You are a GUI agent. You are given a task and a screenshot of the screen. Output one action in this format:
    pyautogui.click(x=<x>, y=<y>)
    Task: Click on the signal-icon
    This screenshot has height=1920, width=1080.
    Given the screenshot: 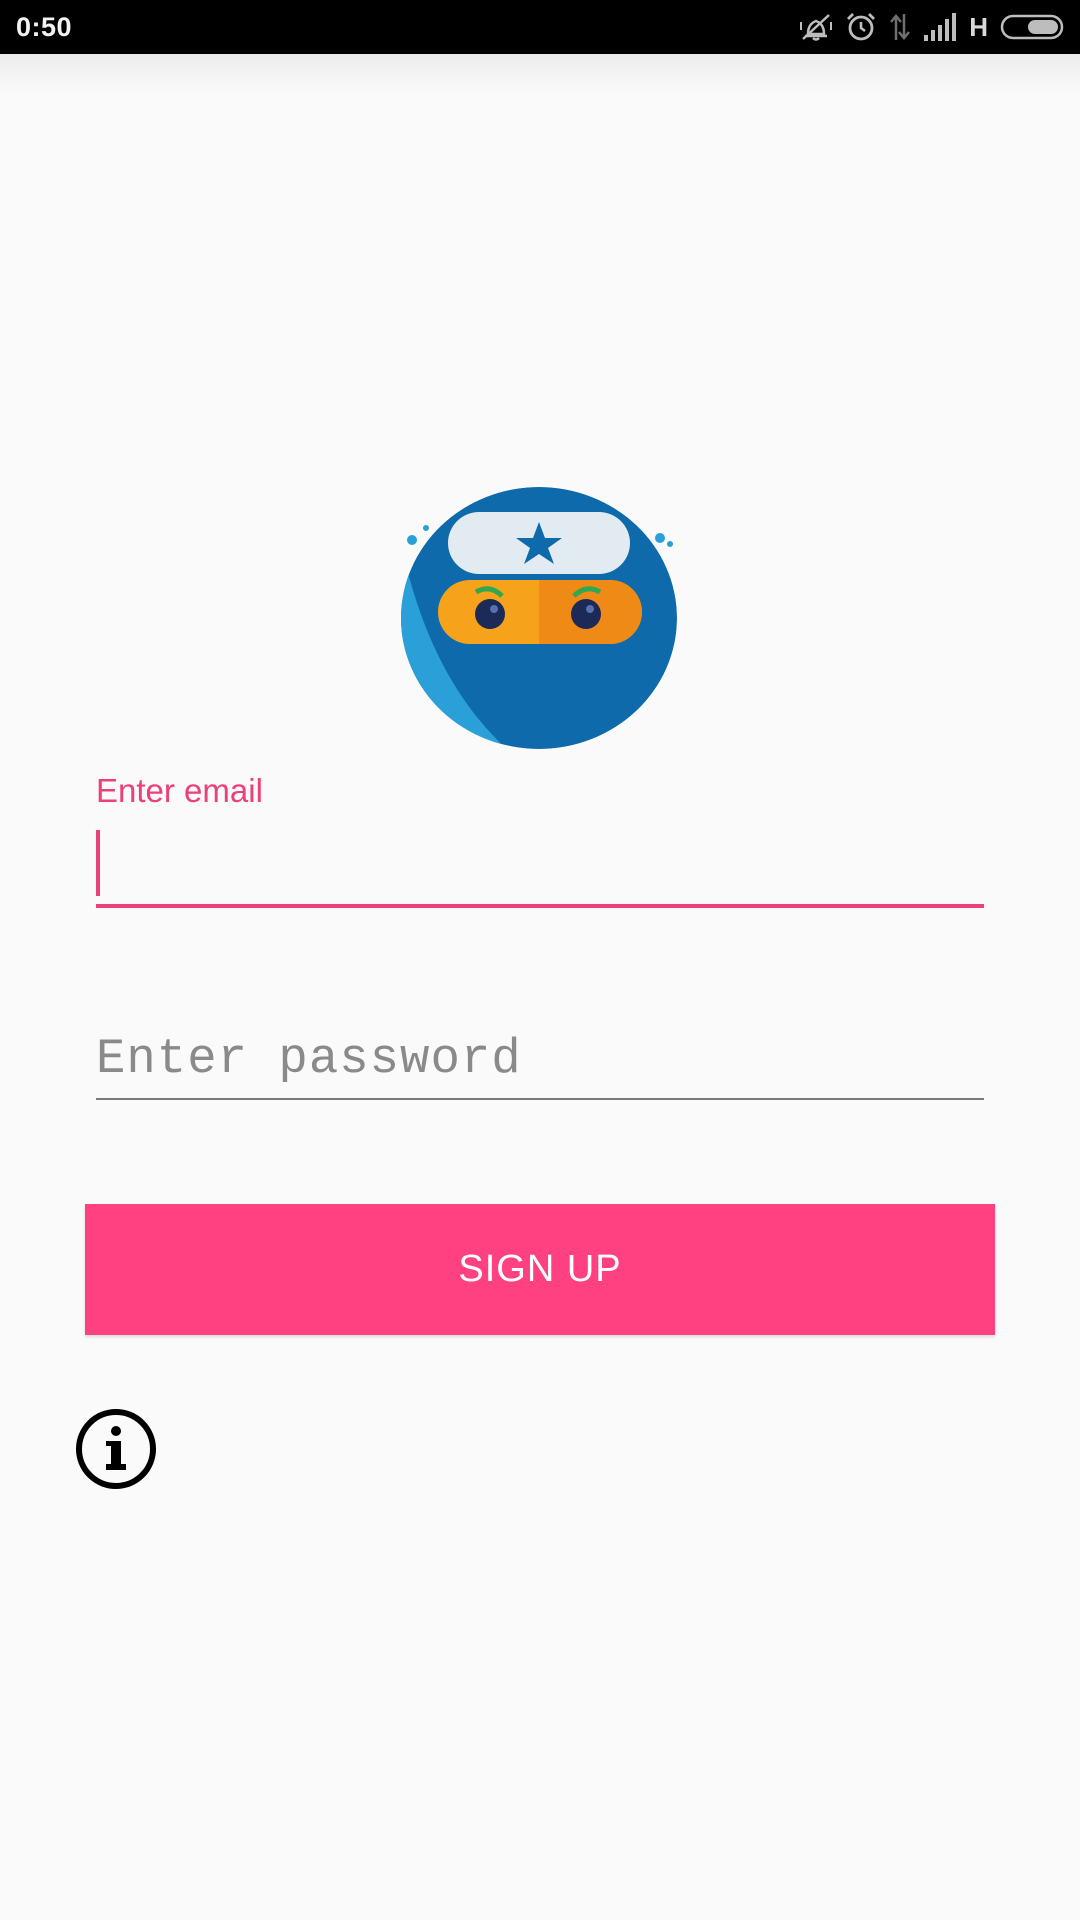 What is the action you would take?
    pyautogui.click(x=940, y=27)
    